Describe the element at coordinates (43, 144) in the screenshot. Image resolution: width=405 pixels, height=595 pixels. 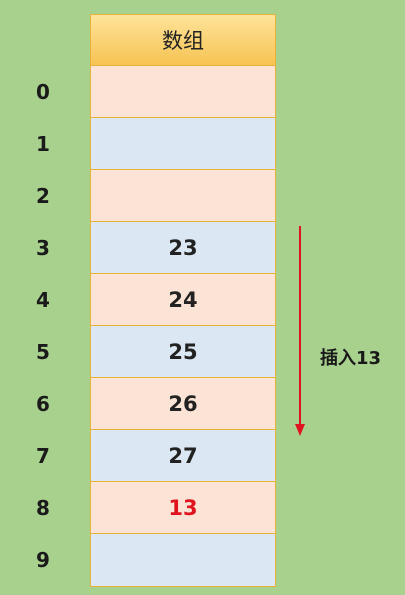
I see `index-label-1: 1` at that location.